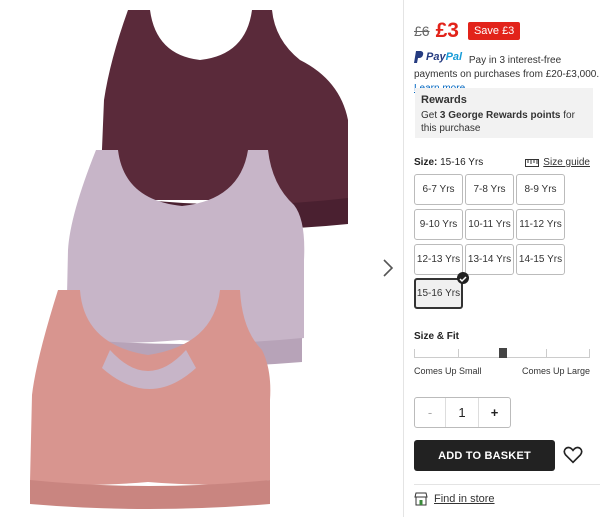  What do you see at coordinates (494, 412) in the screenshot?
I see `quantity-increase-button: +` at bounding box center [494, 412].